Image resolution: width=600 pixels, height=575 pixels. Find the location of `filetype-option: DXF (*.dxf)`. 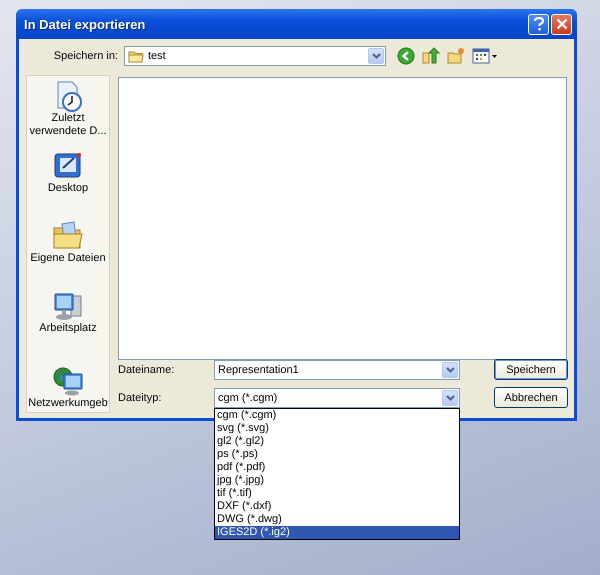

filetype-option: DXF (*.dxf) is located at coordinates (337, 506).